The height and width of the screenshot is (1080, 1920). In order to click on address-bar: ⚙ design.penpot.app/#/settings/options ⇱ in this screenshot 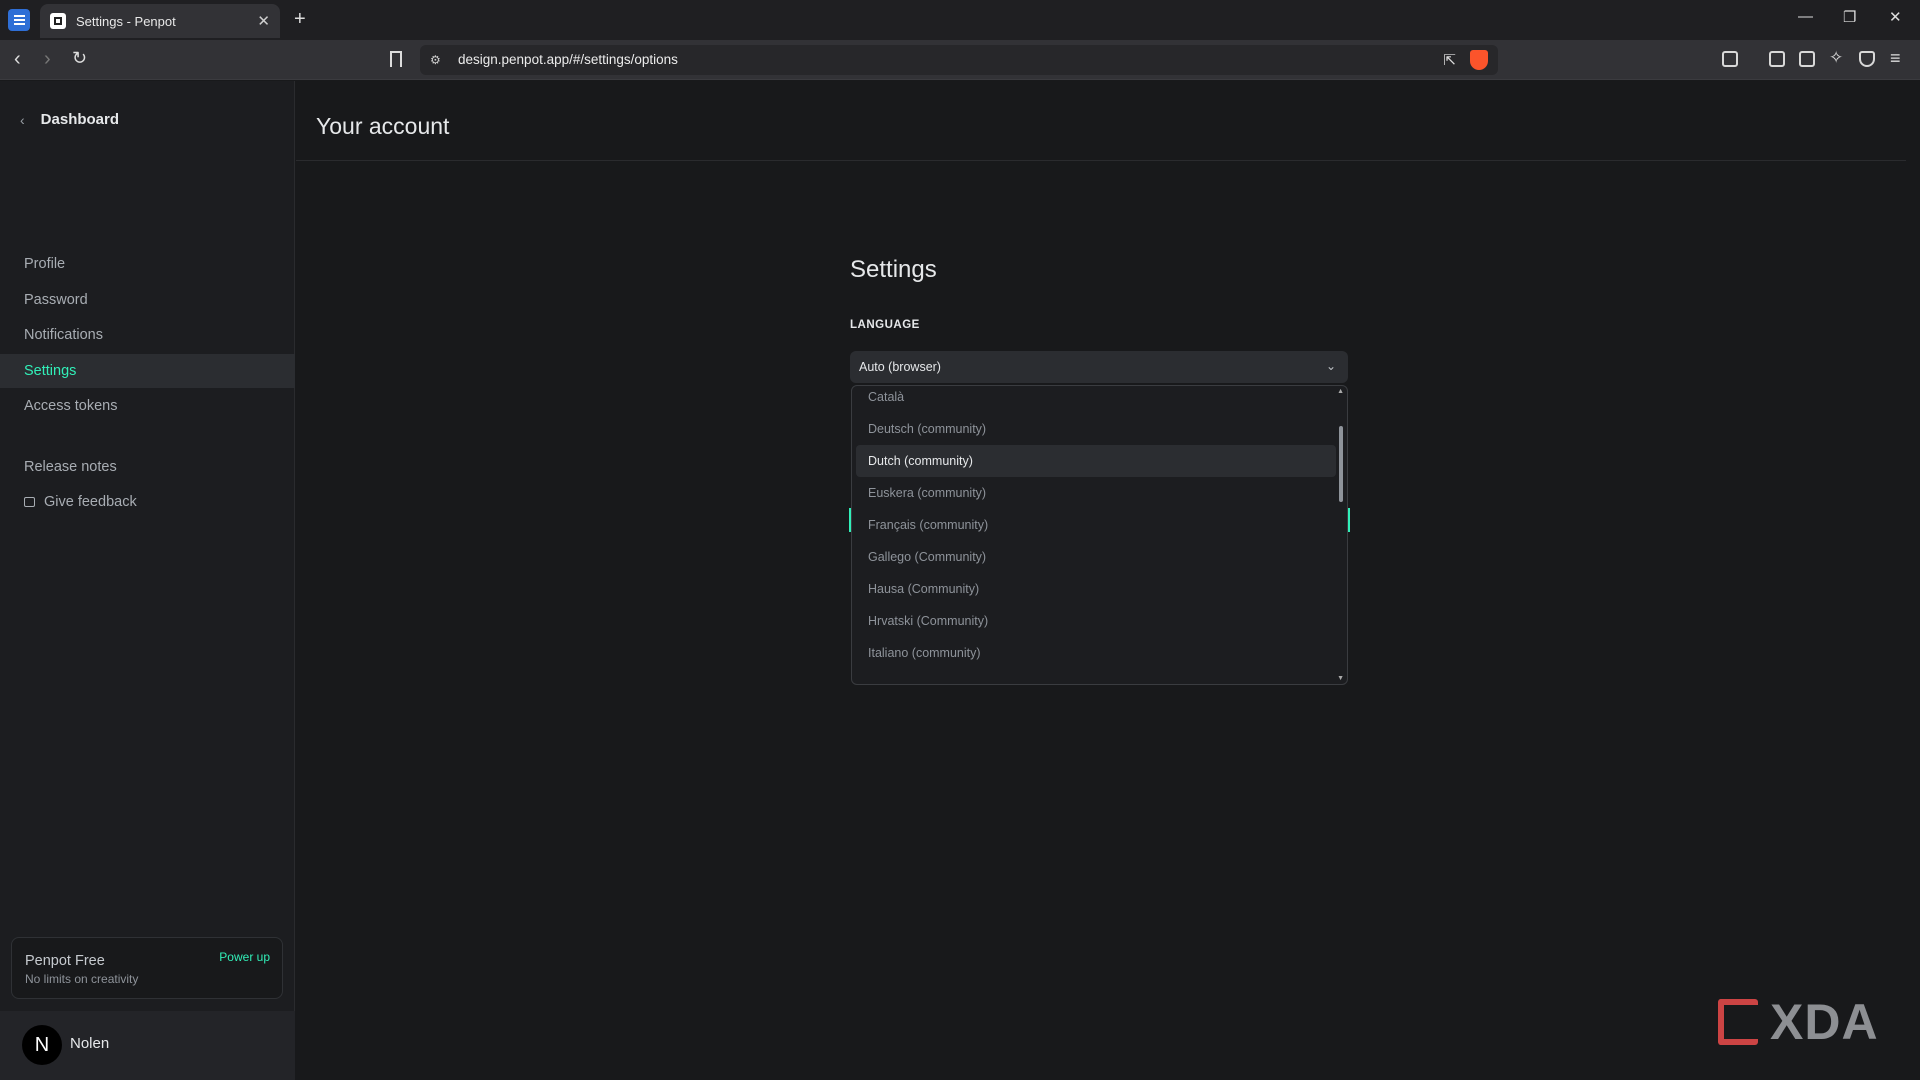, I will do `click(959, 60)`.